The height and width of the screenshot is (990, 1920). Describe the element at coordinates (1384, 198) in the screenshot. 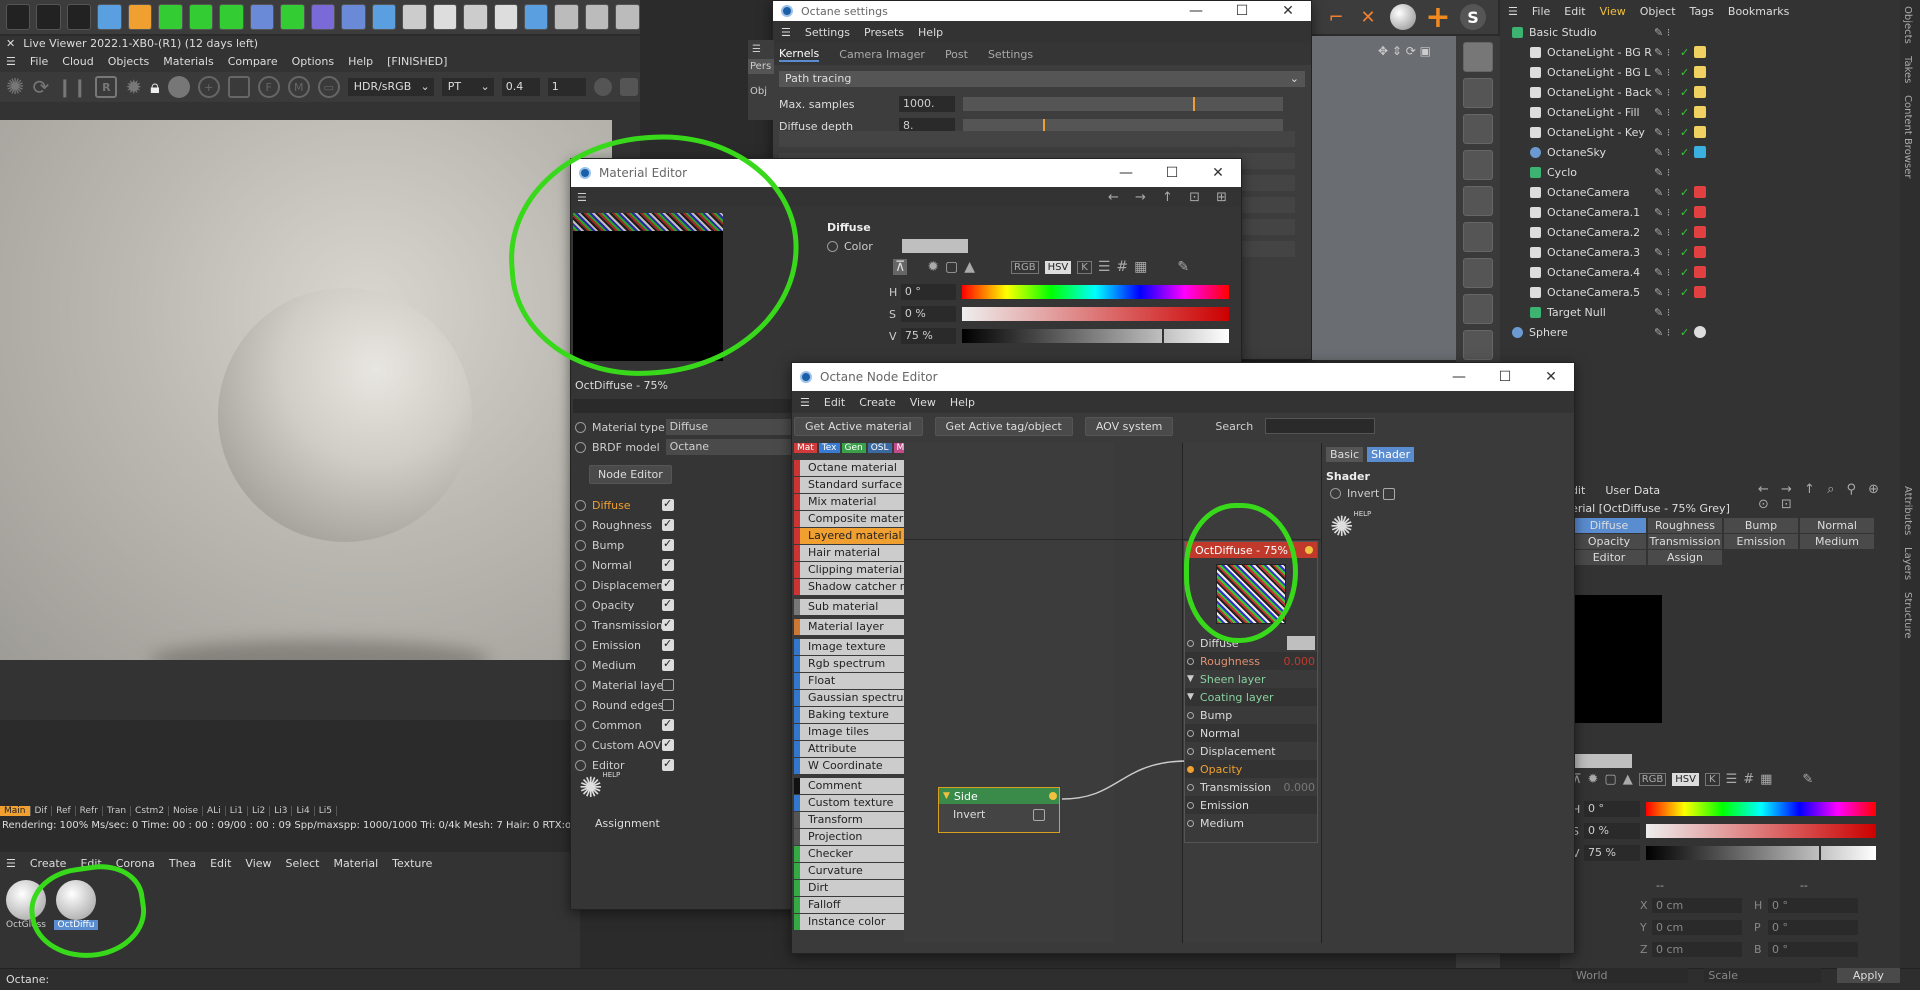

I see `viewport-3d` at that location.